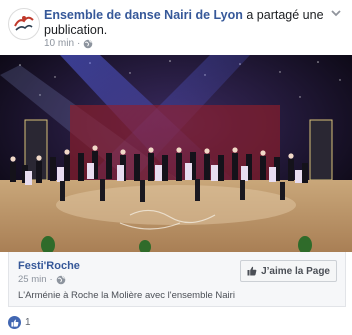  Describe the element at coordinates (49, 266) in the screenshot. I see `shared-page-link: Festi'Roche` at that location.